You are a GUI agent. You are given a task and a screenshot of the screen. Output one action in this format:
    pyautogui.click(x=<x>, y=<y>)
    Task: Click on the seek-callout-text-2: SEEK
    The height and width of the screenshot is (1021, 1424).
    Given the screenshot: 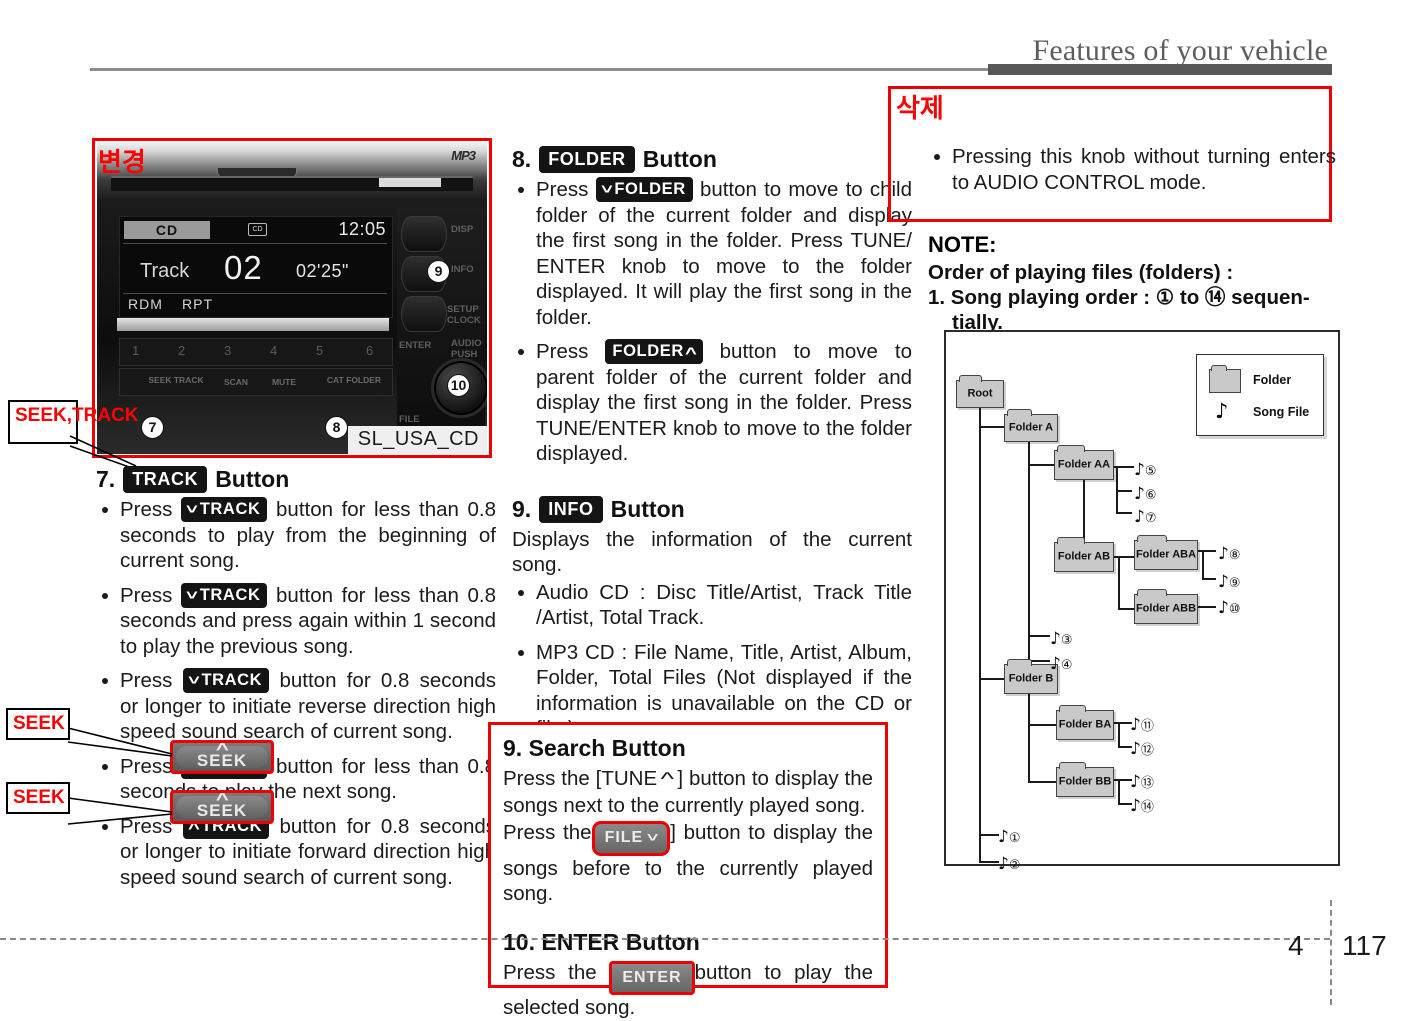 What is the action you would take?
    pyautogui.click(x=39, y=797)
    